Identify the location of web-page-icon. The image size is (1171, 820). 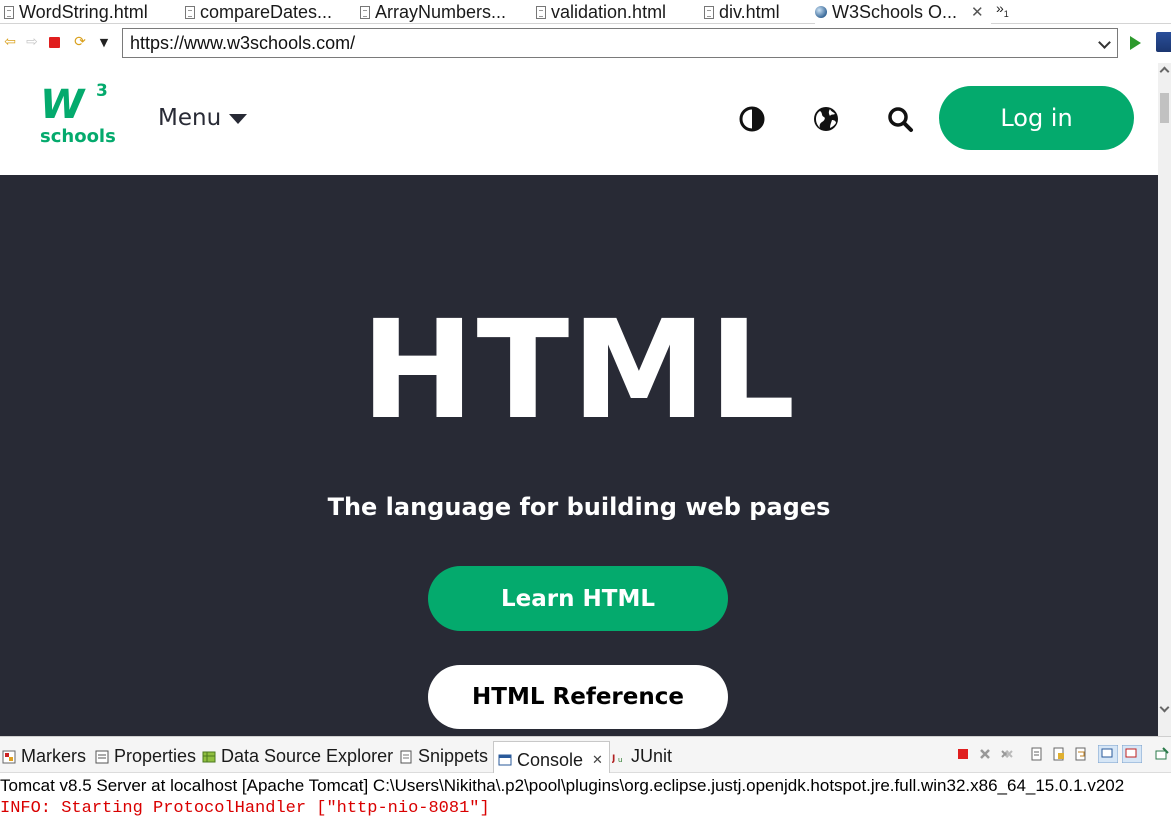
(821, 12).